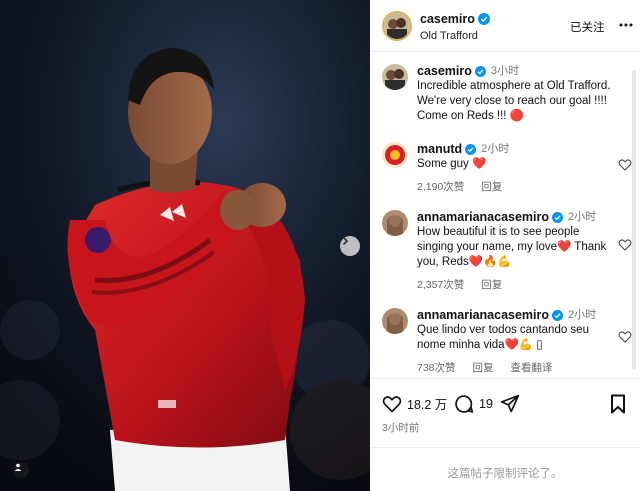 This screenshot has height=491, width=640. What do you see at coordinates (517, 149) in the screenshot?
I see `comment-header: manutd 2小时` at bounding box center [517, 149].